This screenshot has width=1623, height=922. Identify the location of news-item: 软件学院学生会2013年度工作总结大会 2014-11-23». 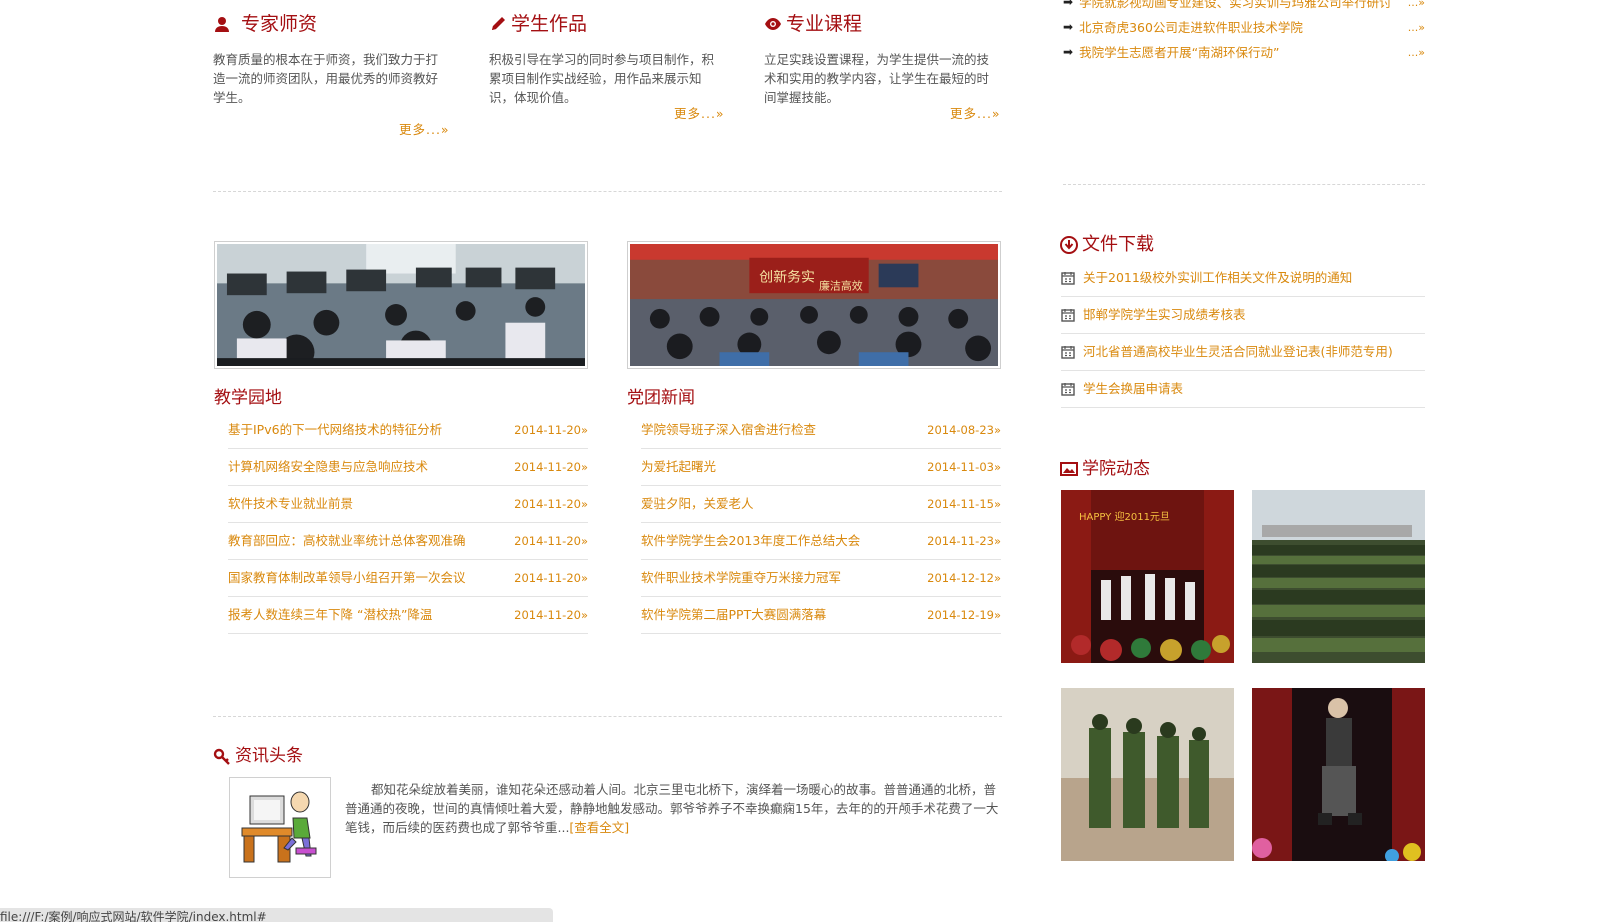
(821, 541).